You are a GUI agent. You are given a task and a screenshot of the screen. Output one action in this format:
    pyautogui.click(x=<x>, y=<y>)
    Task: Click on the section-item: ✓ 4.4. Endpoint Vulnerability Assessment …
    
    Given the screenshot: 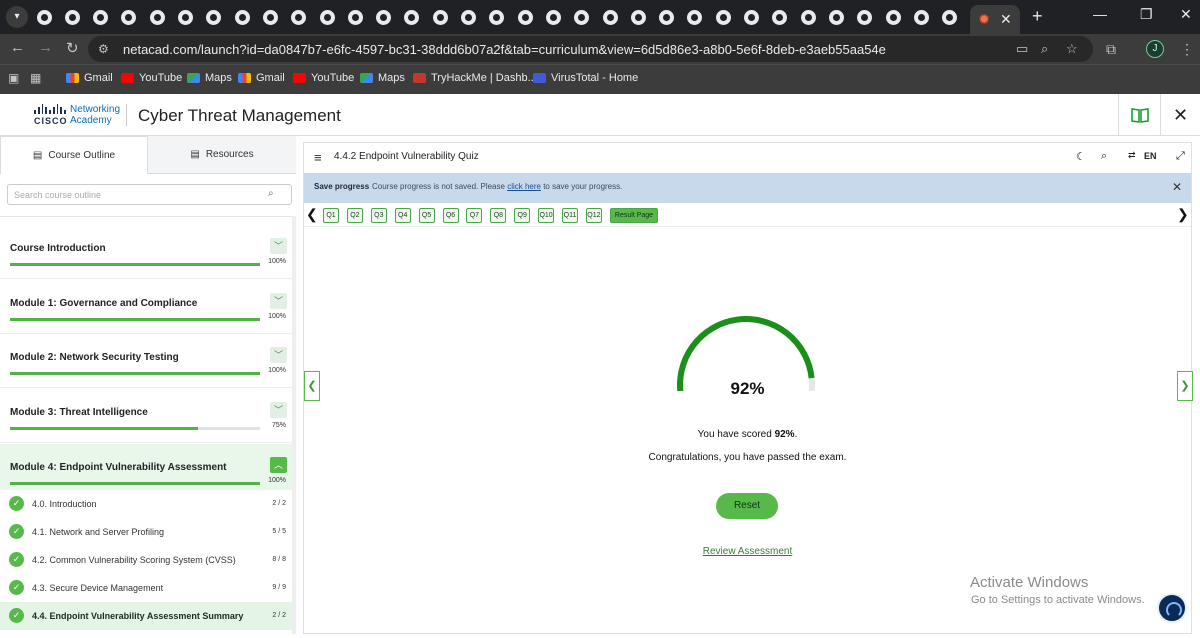 What is the action you would take?
    pyautogui.click(x=146, y=616)
    